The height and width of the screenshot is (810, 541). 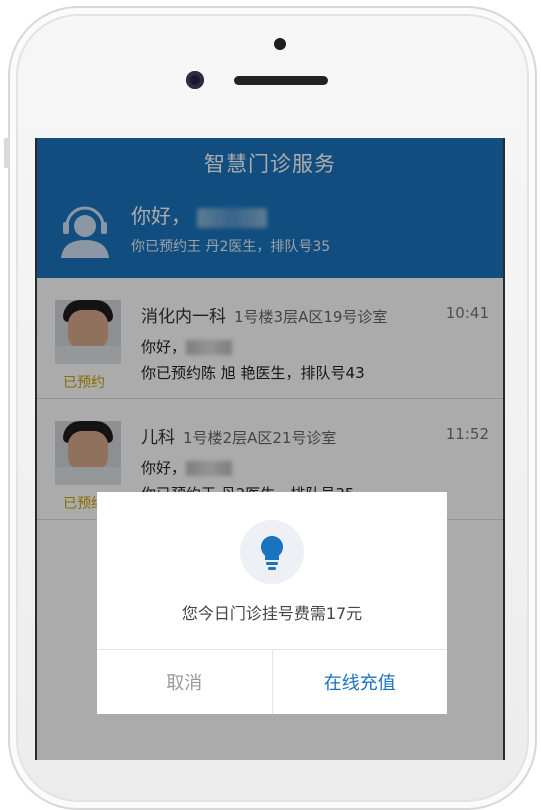 What do you see at coordinates (272, 613) in the screenshot?
I see `dialog-message: 您今日门诊挂号费需17元` at bounding box center [272, 613].